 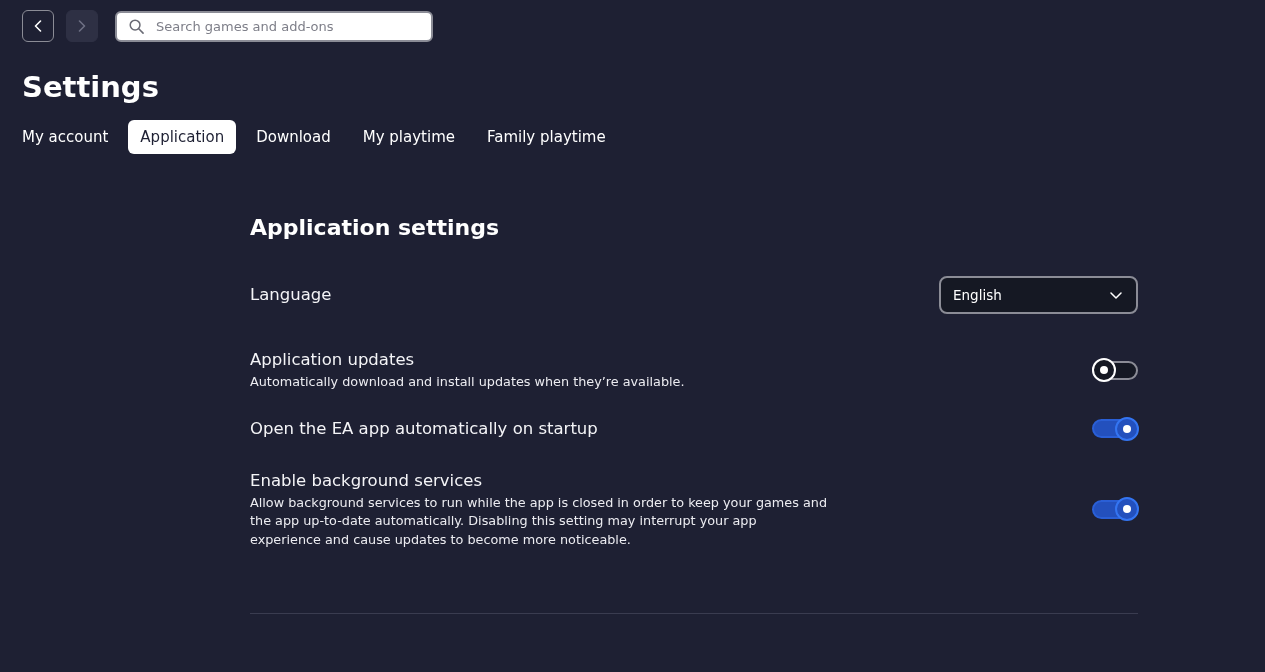 What do you see at coordinates (546, 137) in the screenshot?
I see `tab: Family playtime` at bounding box center [546, 137].